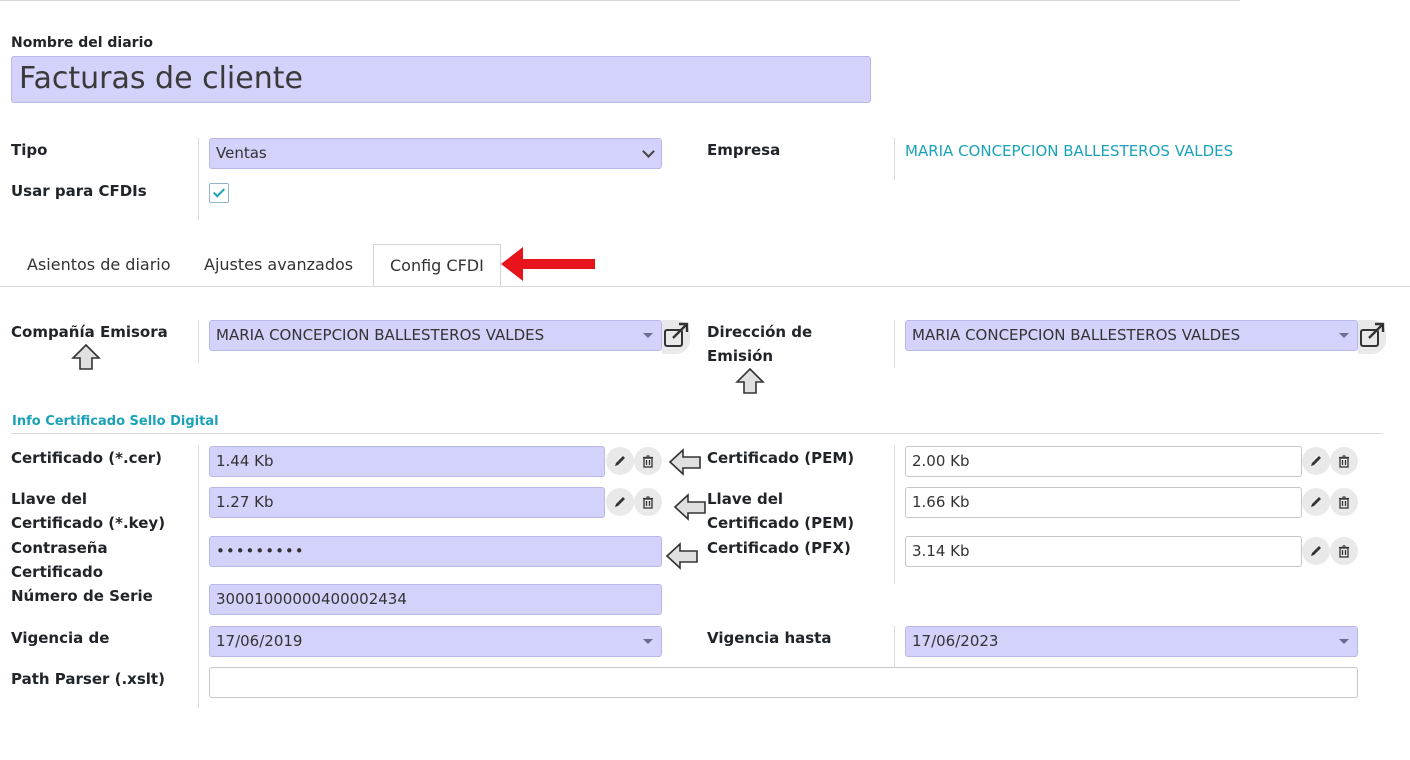 This screenshot has width=1410, height=760. Describe the element at coordinates (1131, 641) in the screenshot. I see `vigencia-hasta-field: 17/06/2023` at that location.